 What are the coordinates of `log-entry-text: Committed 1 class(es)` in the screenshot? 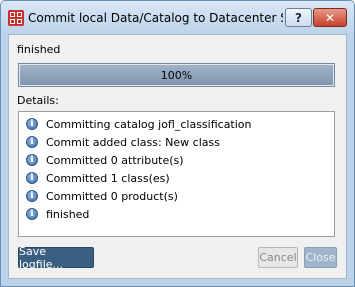 It's located at (108, 178).